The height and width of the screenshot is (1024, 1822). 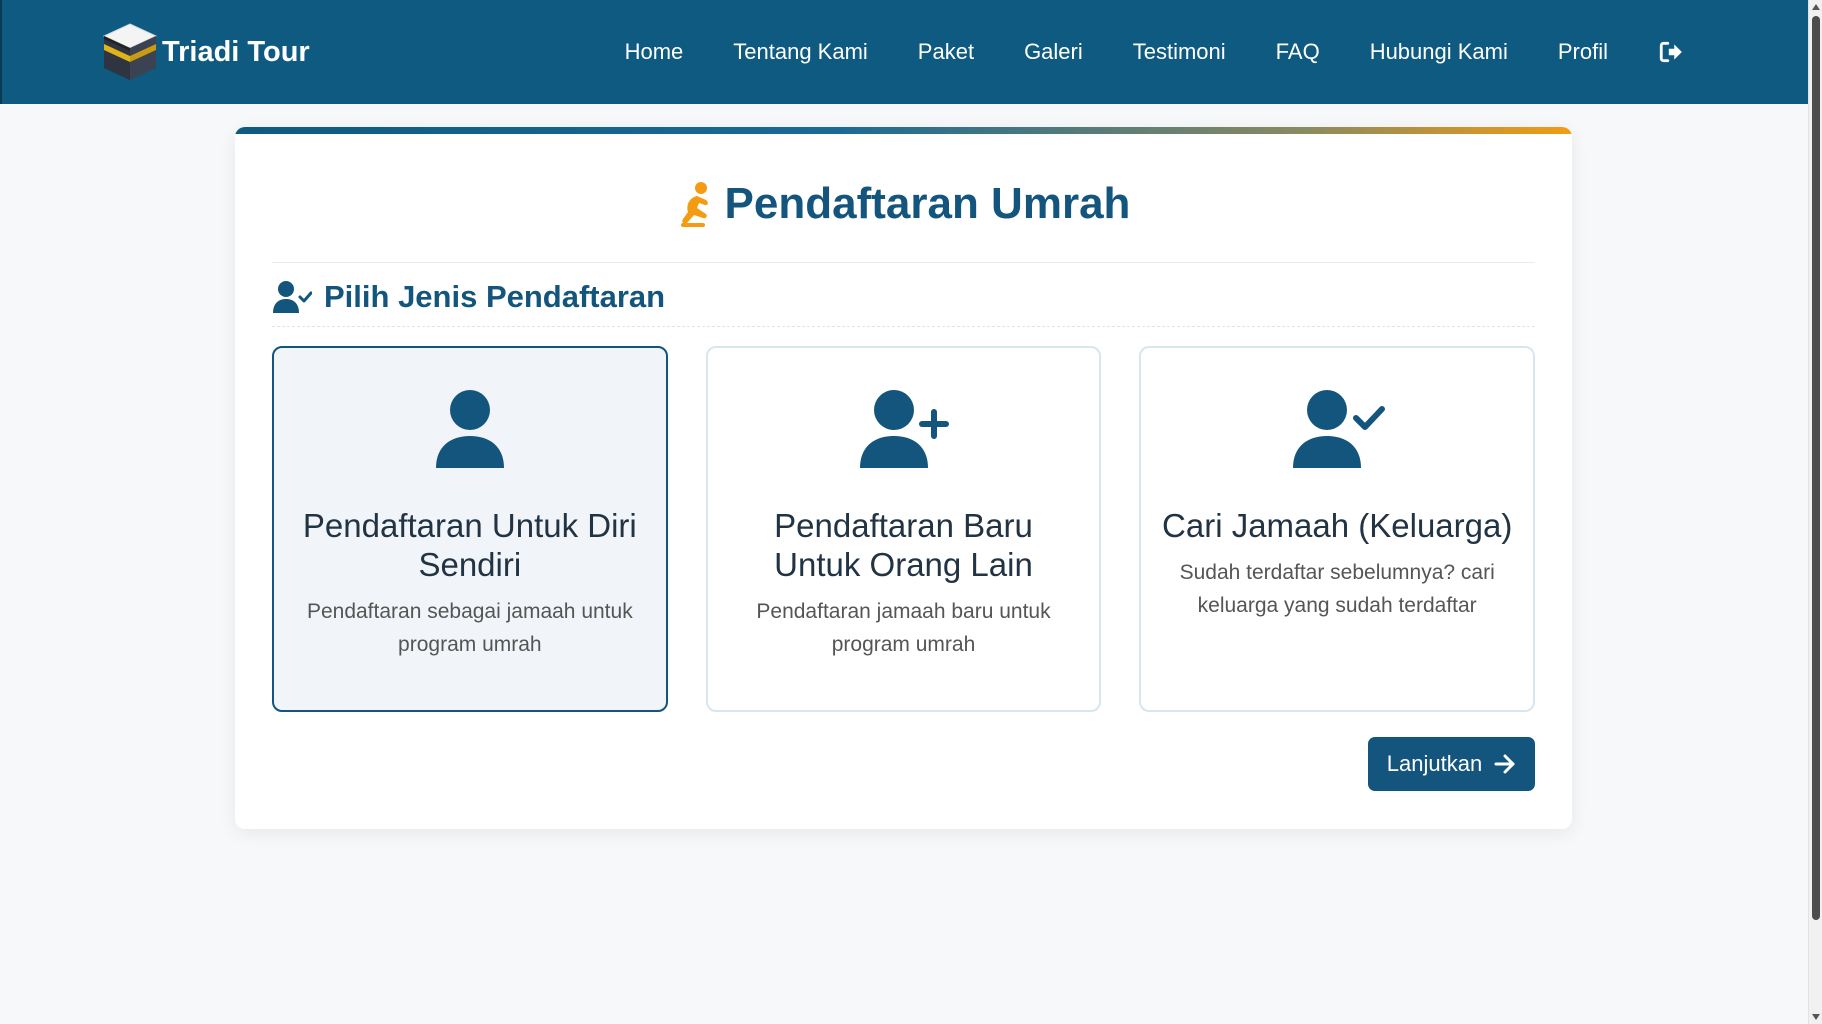 What do you see at coordinates (1053, 52) in the screenshot?
I see `nav-galeri: Galeri` at bounding box center [1053, 52].